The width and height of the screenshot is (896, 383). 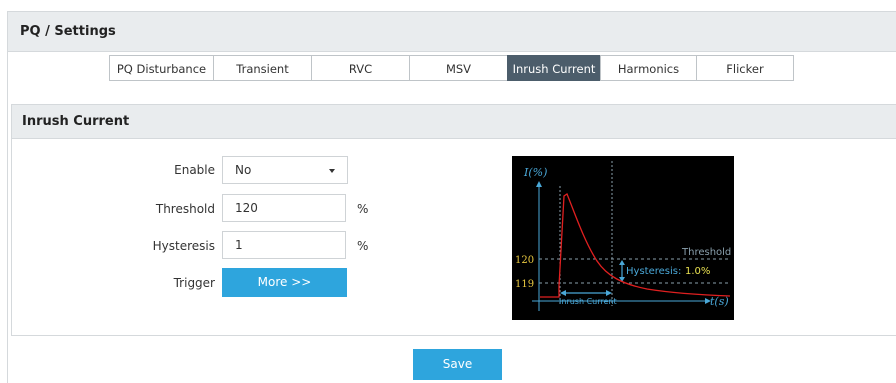 I want to click on hysteresis-unit: %, so click(x=363, y=246).